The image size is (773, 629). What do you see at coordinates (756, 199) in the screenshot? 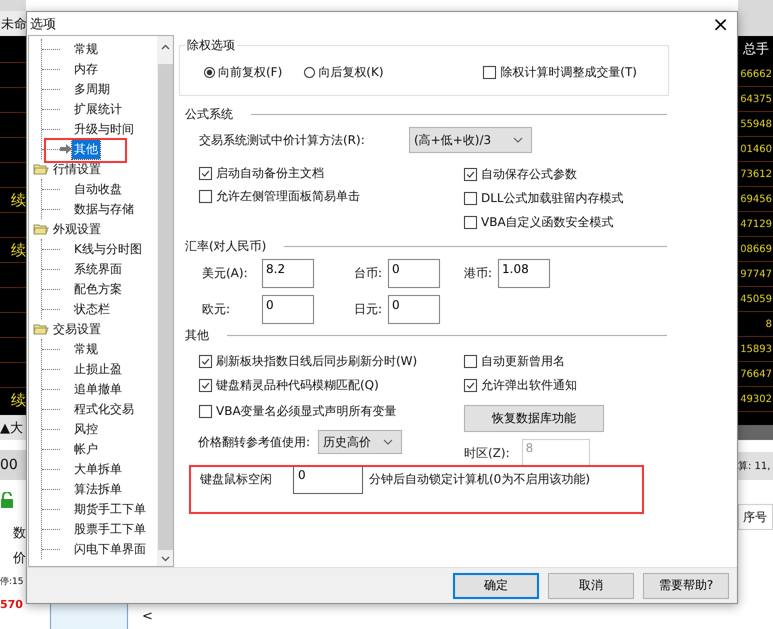
I see `table-cell: 69456` at bounding box center [756, 199].